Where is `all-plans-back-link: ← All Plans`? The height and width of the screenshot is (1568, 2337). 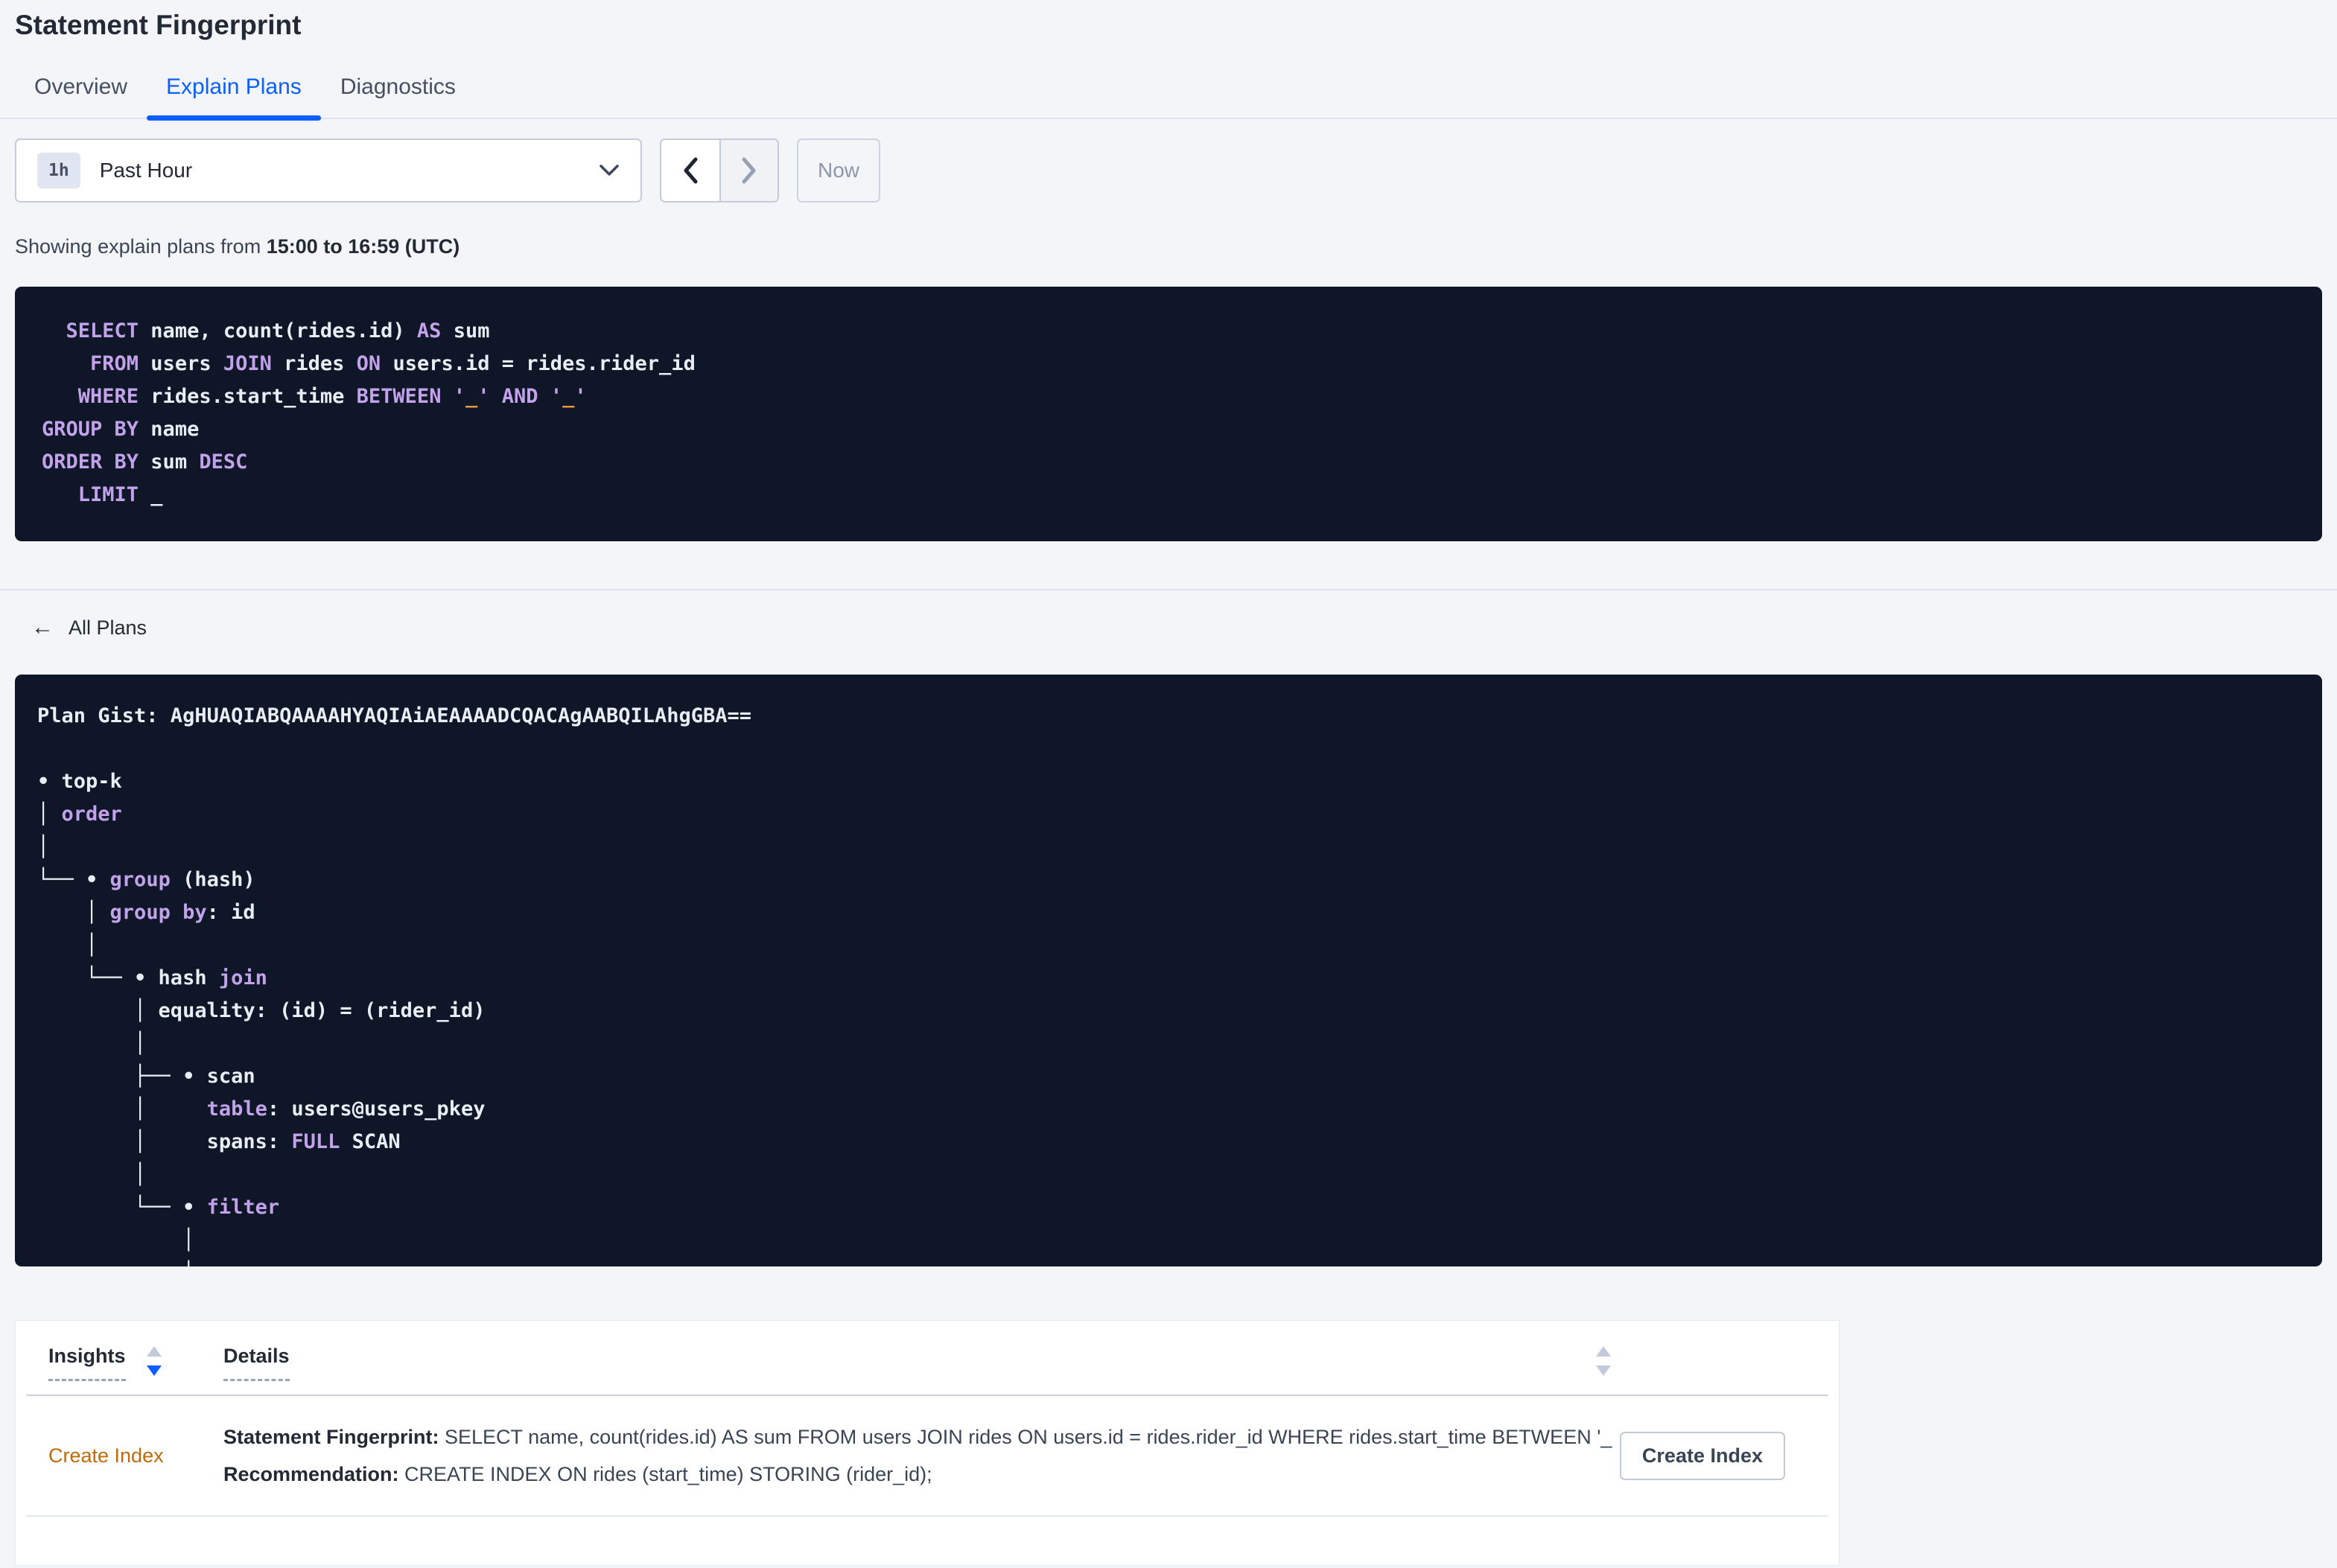 all-plans-back-link: ← All Plans is located at coordinates (81, 628).